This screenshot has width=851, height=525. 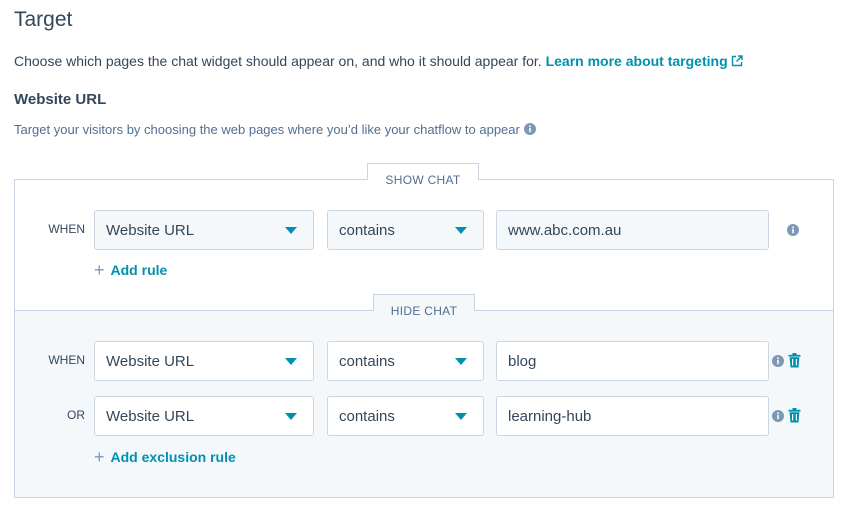 I want to click on url-value-text: blog, so click(x=522, y=361).